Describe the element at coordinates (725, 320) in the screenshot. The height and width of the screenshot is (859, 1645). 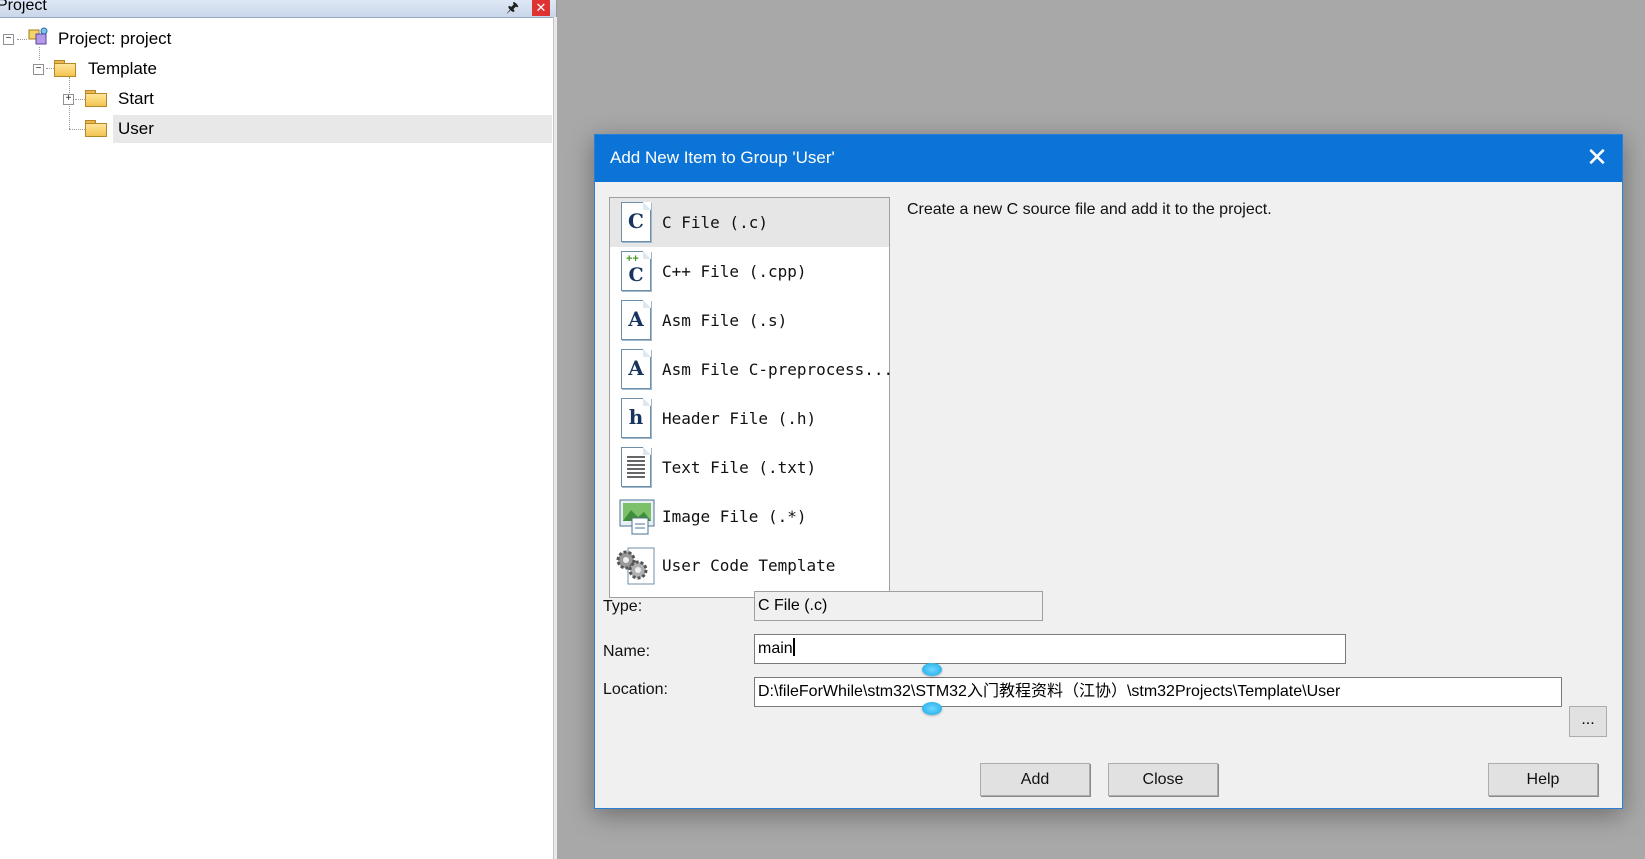
I see `item-label: Asm File (.s)` at that location.